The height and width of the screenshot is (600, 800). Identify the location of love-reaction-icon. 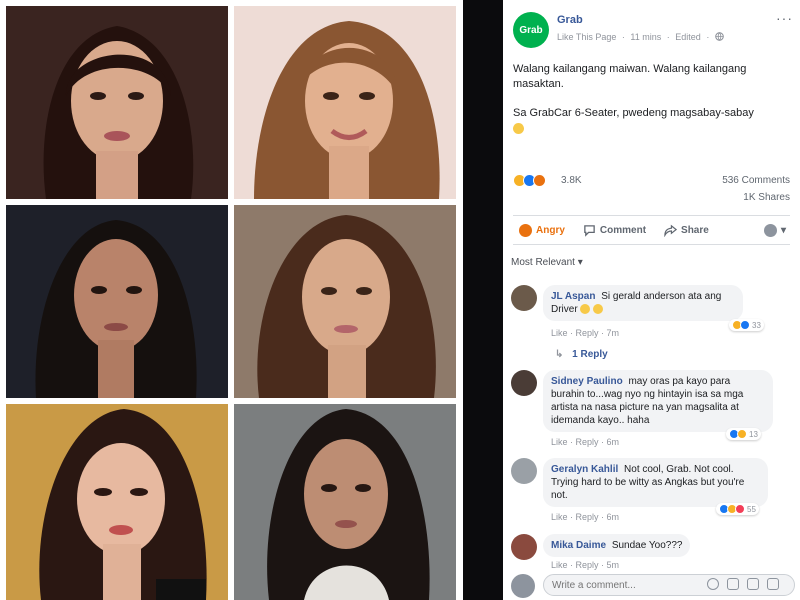
(740, 509).